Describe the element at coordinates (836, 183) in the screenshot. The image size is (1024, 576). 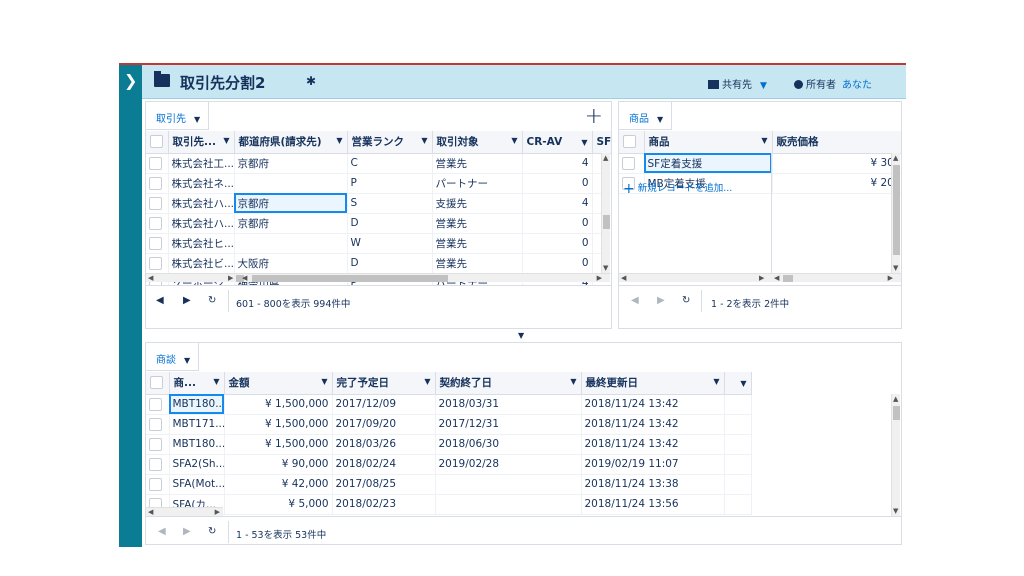
I see `table-cell: ¥ 200` at that location.